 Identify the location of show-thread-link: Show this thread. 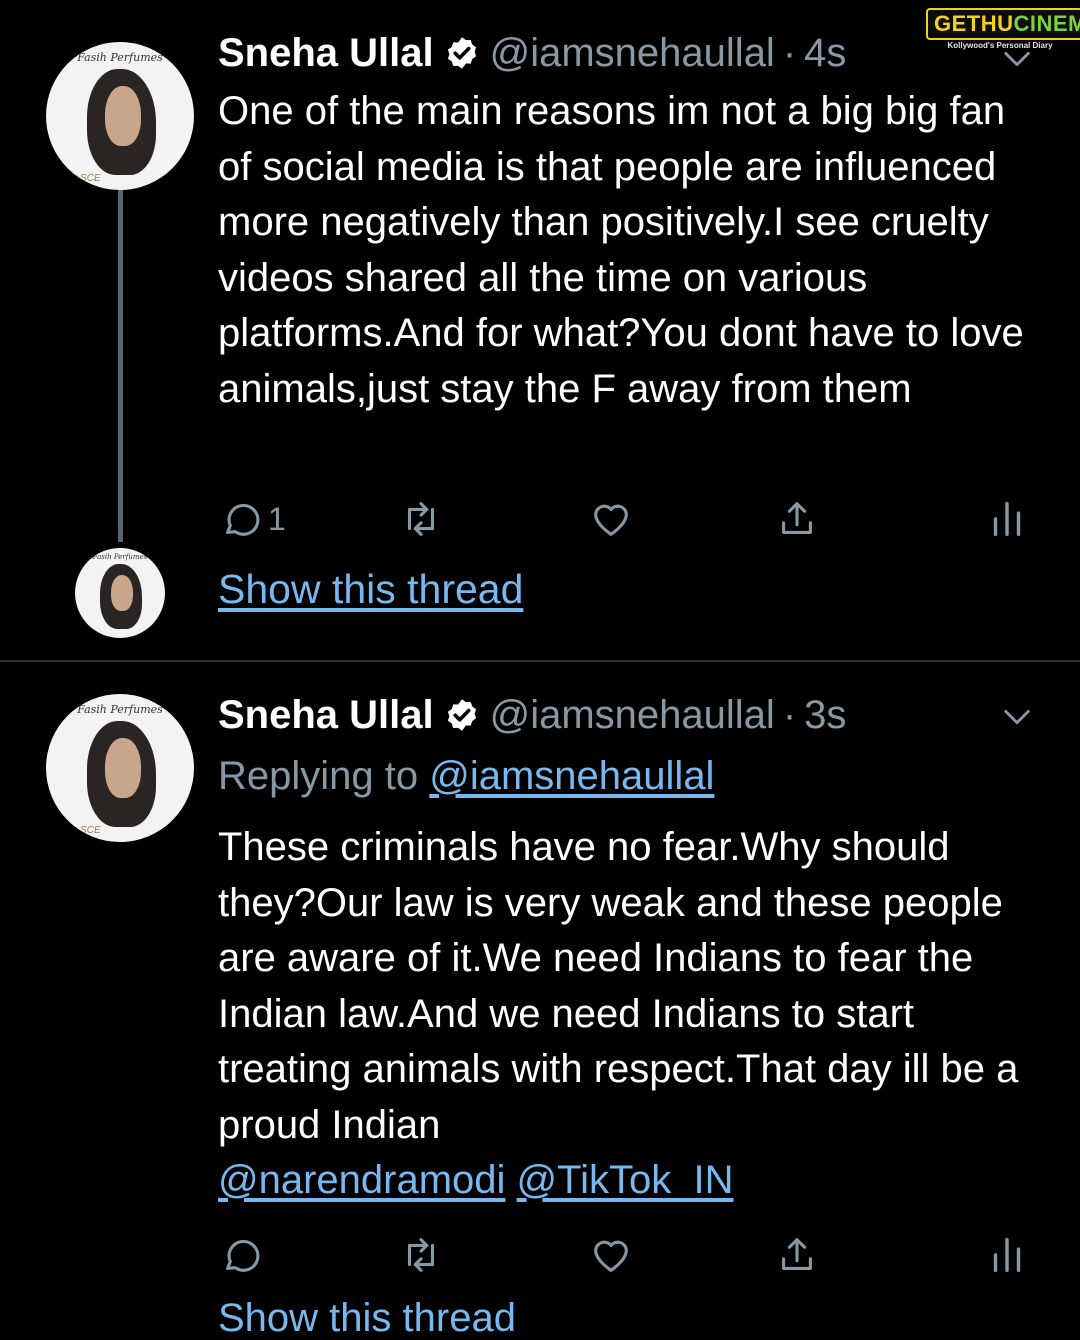
(370, 589).